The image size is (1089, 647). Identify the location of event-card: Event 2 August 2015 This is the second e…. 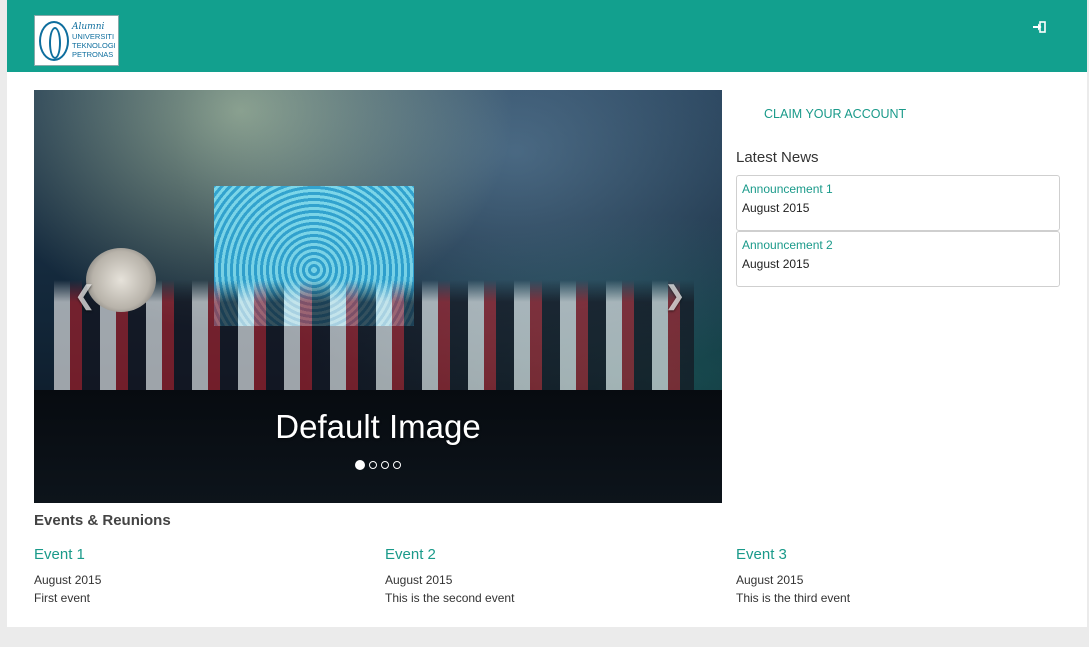
(545, 575).